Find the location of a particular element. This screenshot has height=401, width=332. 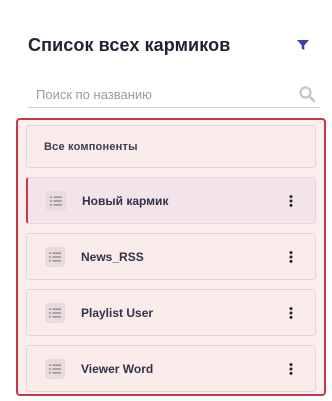

list-item: Viewer Word is located at coordinates (171, 368).